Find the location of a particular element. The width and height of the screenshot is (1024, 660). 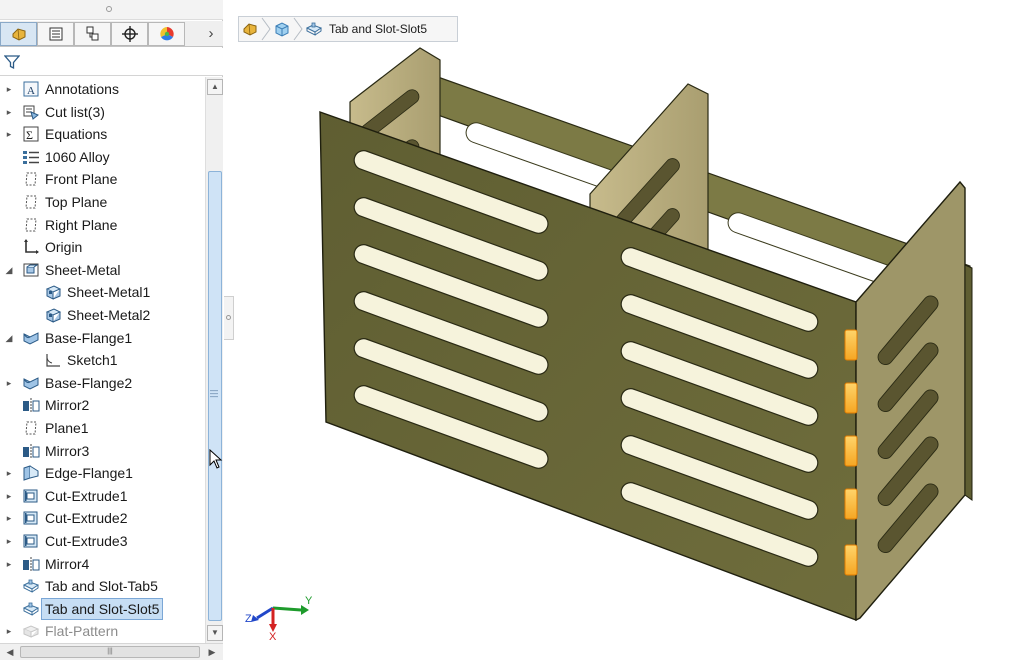

svg-text: A is located at coordinates (31, 91).